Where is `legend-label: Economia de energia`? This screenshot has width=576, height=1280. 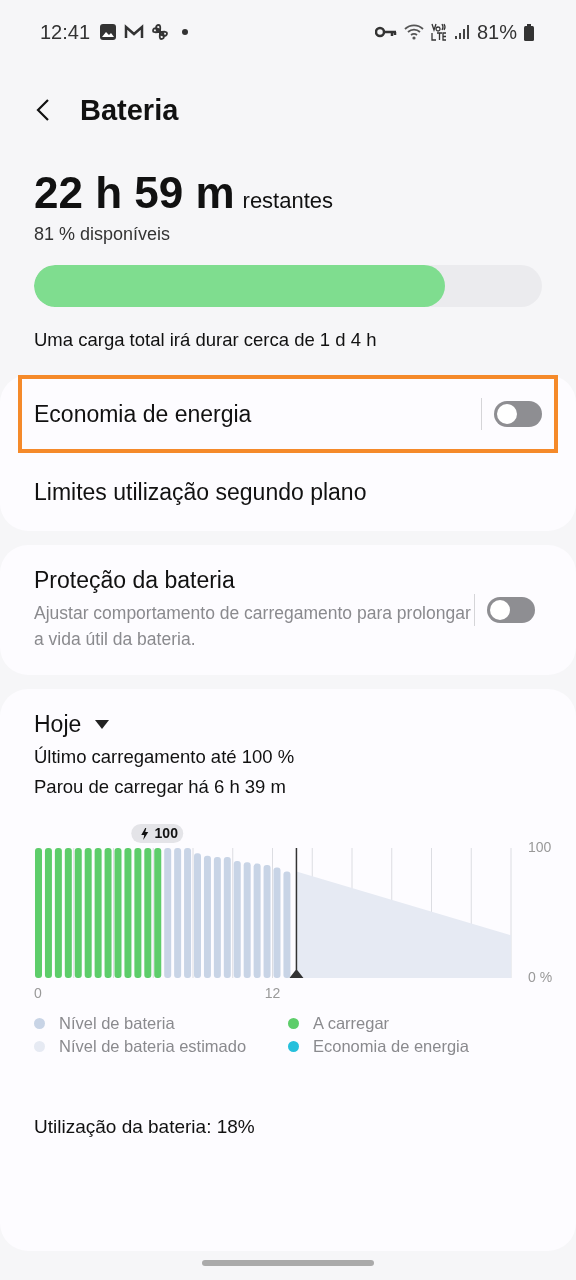
legend-label: Economia de energia is located at coordinates (391, 1046).